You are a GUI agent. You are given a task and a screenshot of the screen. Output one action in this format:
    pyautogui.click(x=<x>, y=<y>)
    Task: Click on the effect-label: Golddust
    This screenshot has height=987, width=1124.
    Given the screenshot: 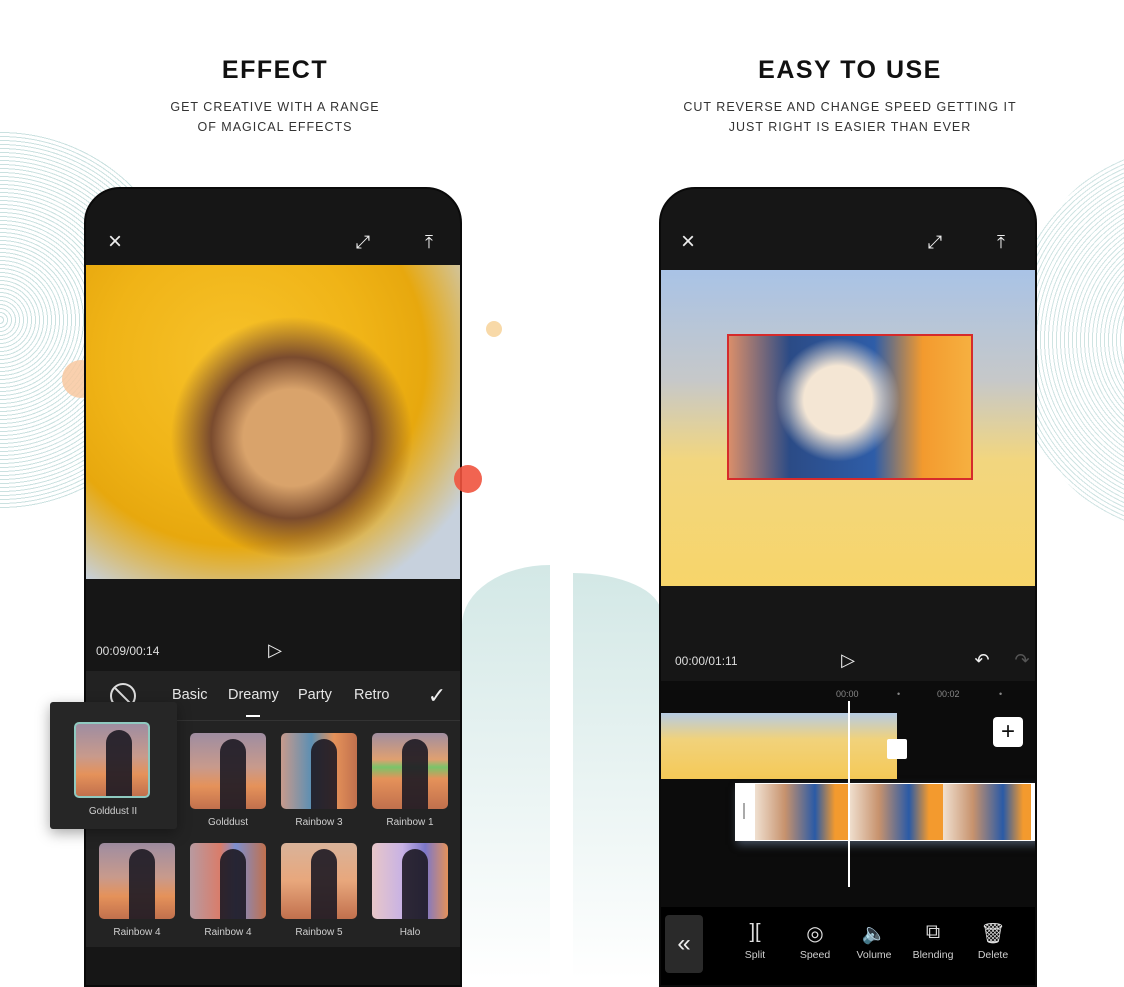 What is the action you would take?
    pyautogui.click(x=228, y=822)
    